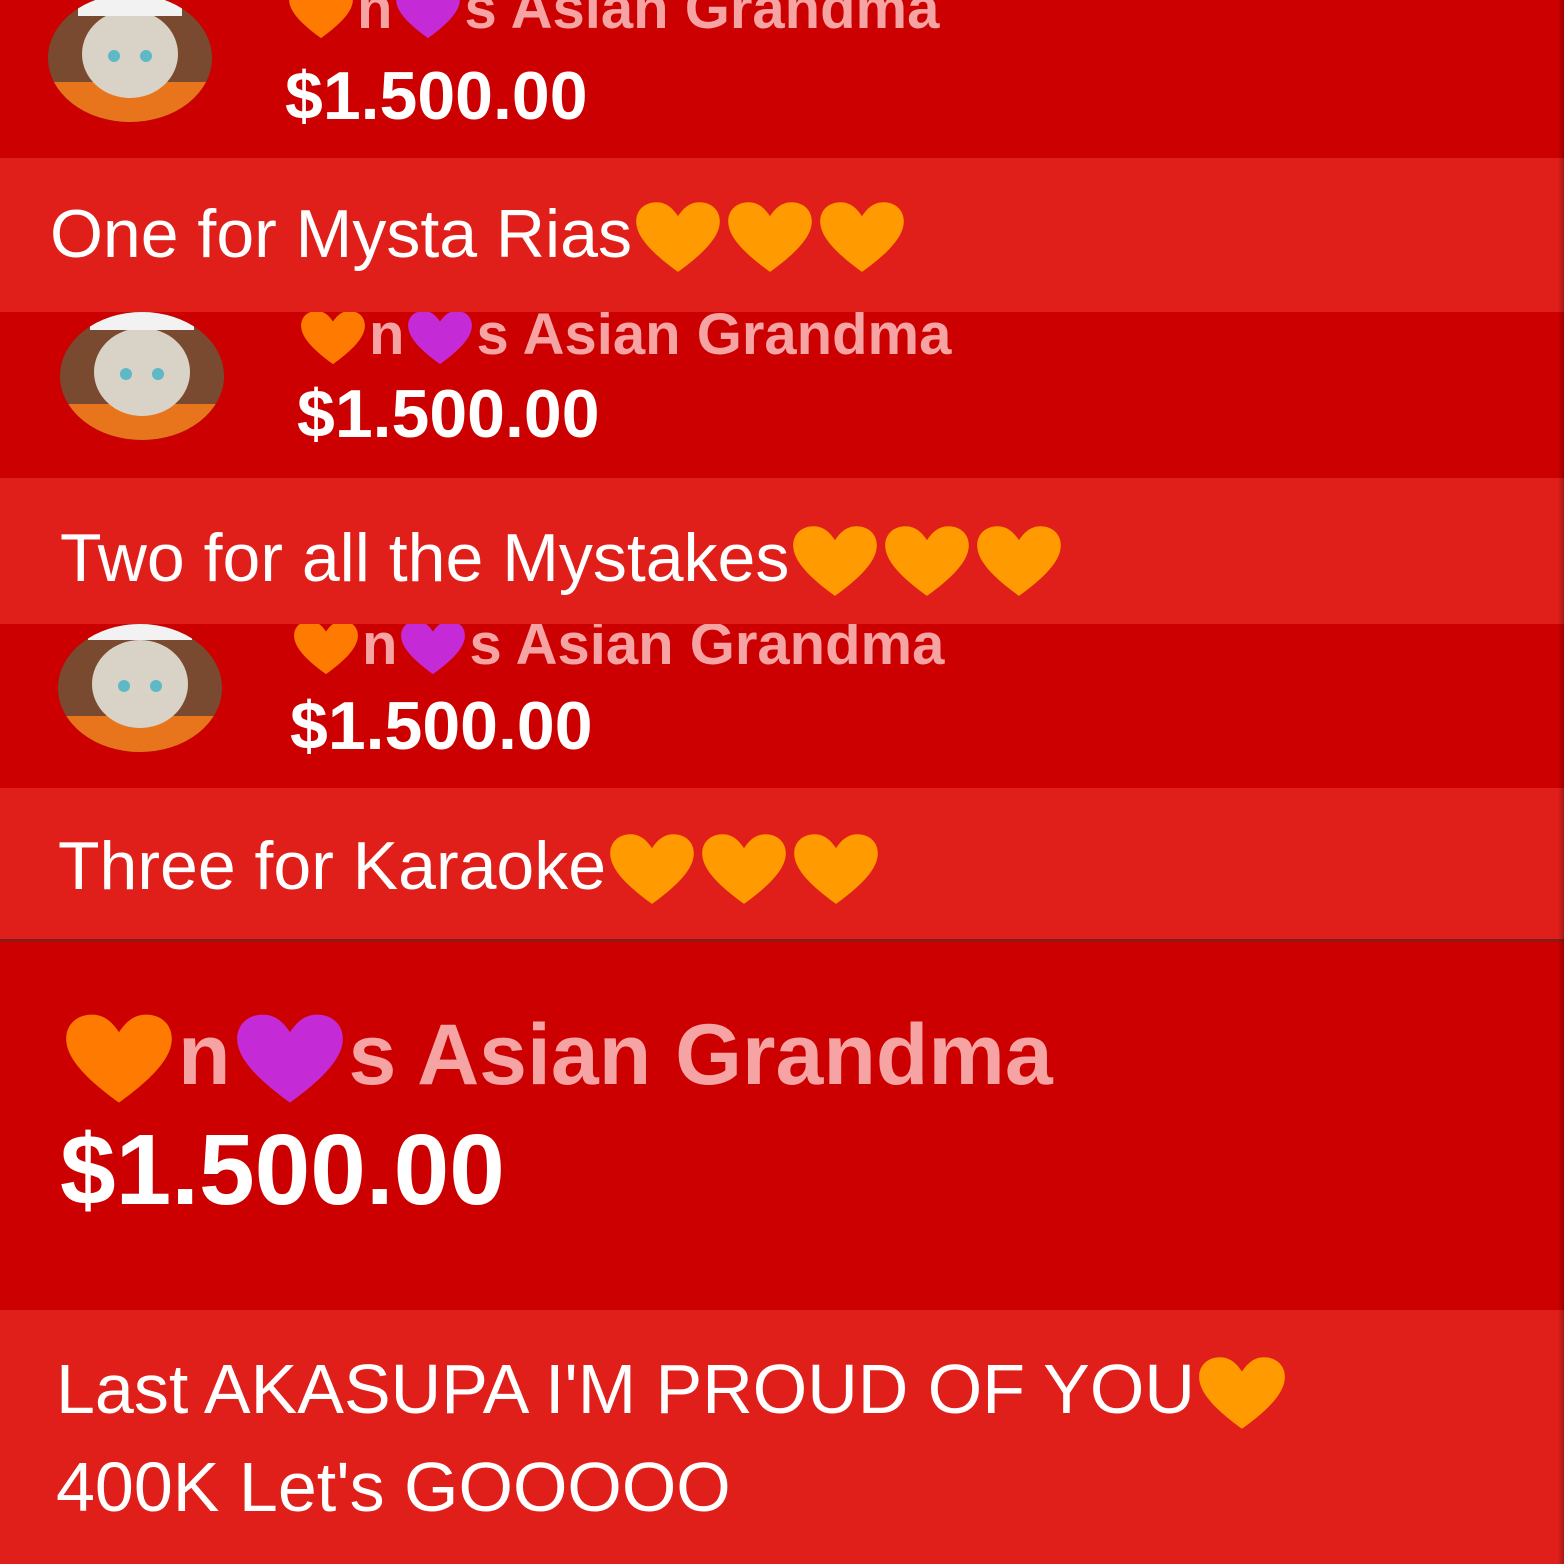  I want to click on superchat-header-1: n s Asian Grandma $1.500.00, so click(782, 79).